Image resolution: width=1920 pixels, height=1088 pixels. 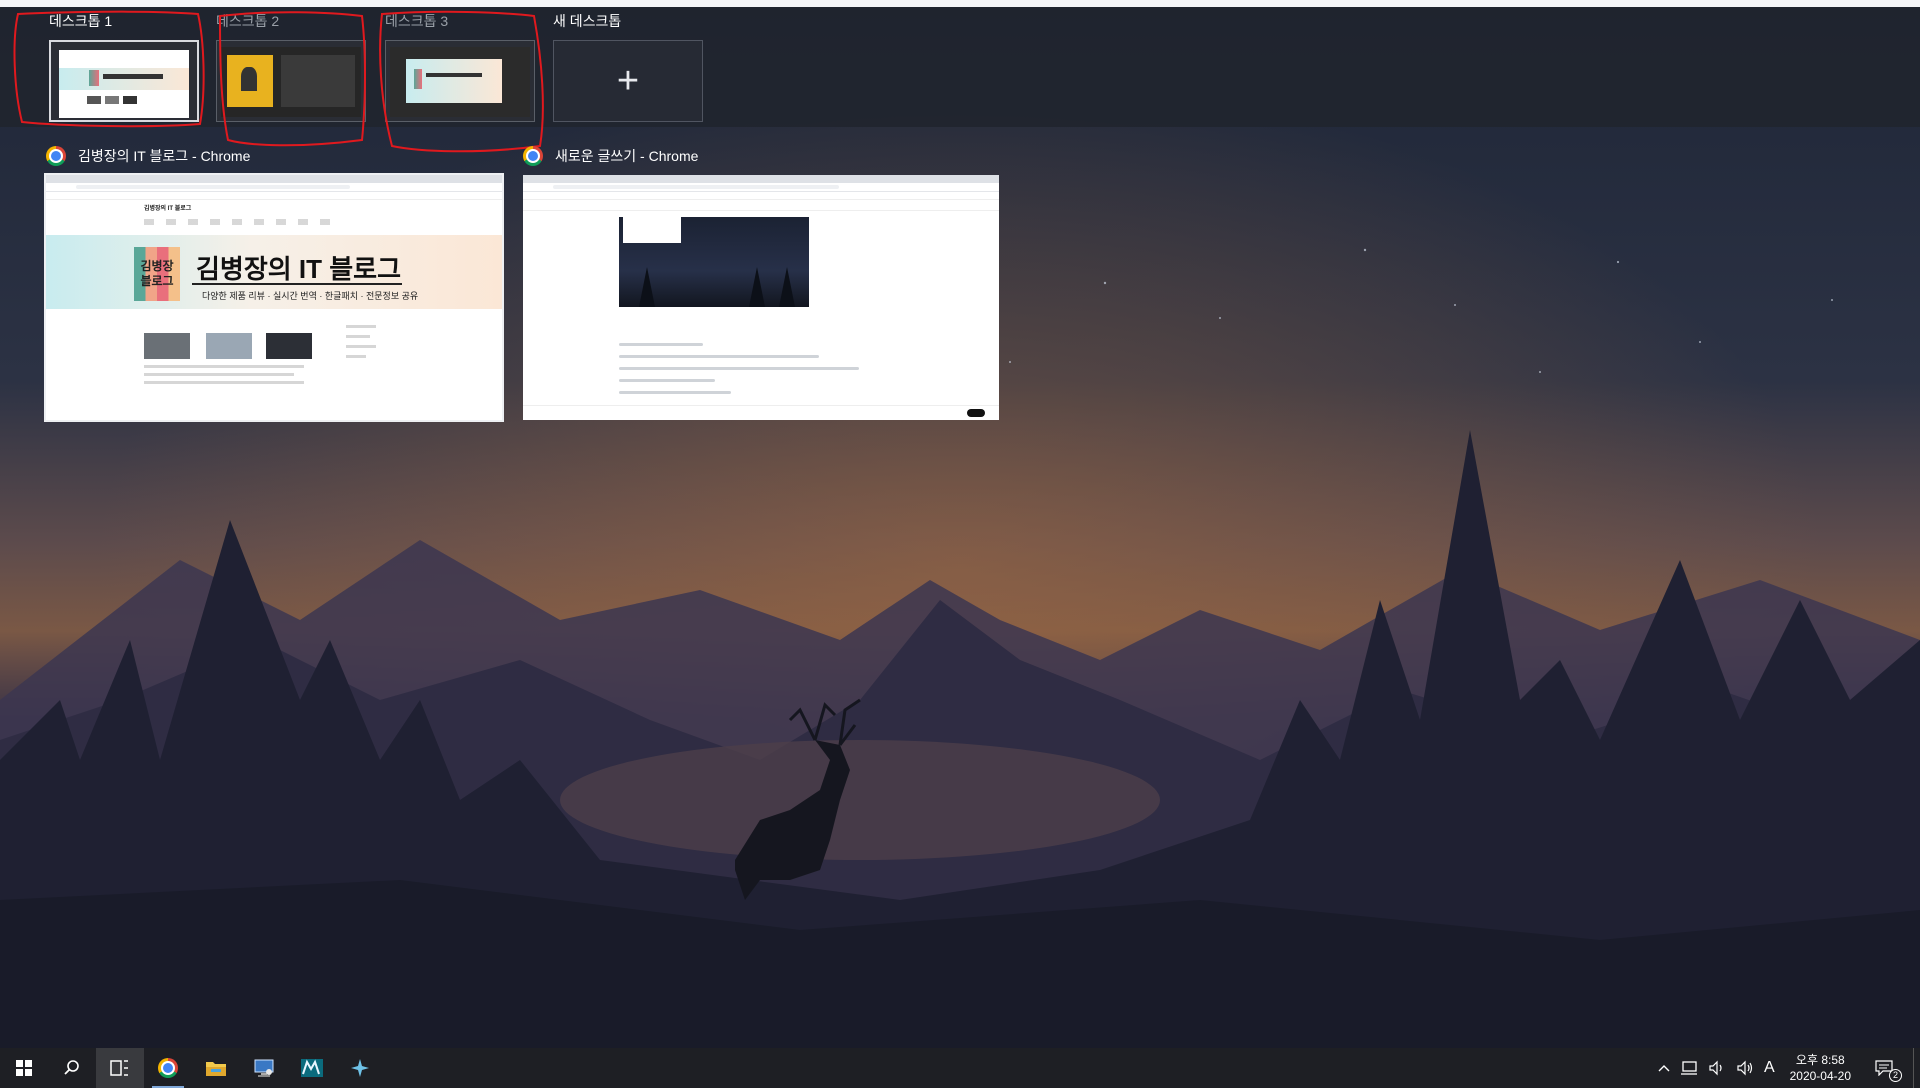 What do you see at coordinates (81, 21) in the screenshot?
I see `virtual-desktop-1-label: 데스크톱 1` at bounding box center [81, 21].